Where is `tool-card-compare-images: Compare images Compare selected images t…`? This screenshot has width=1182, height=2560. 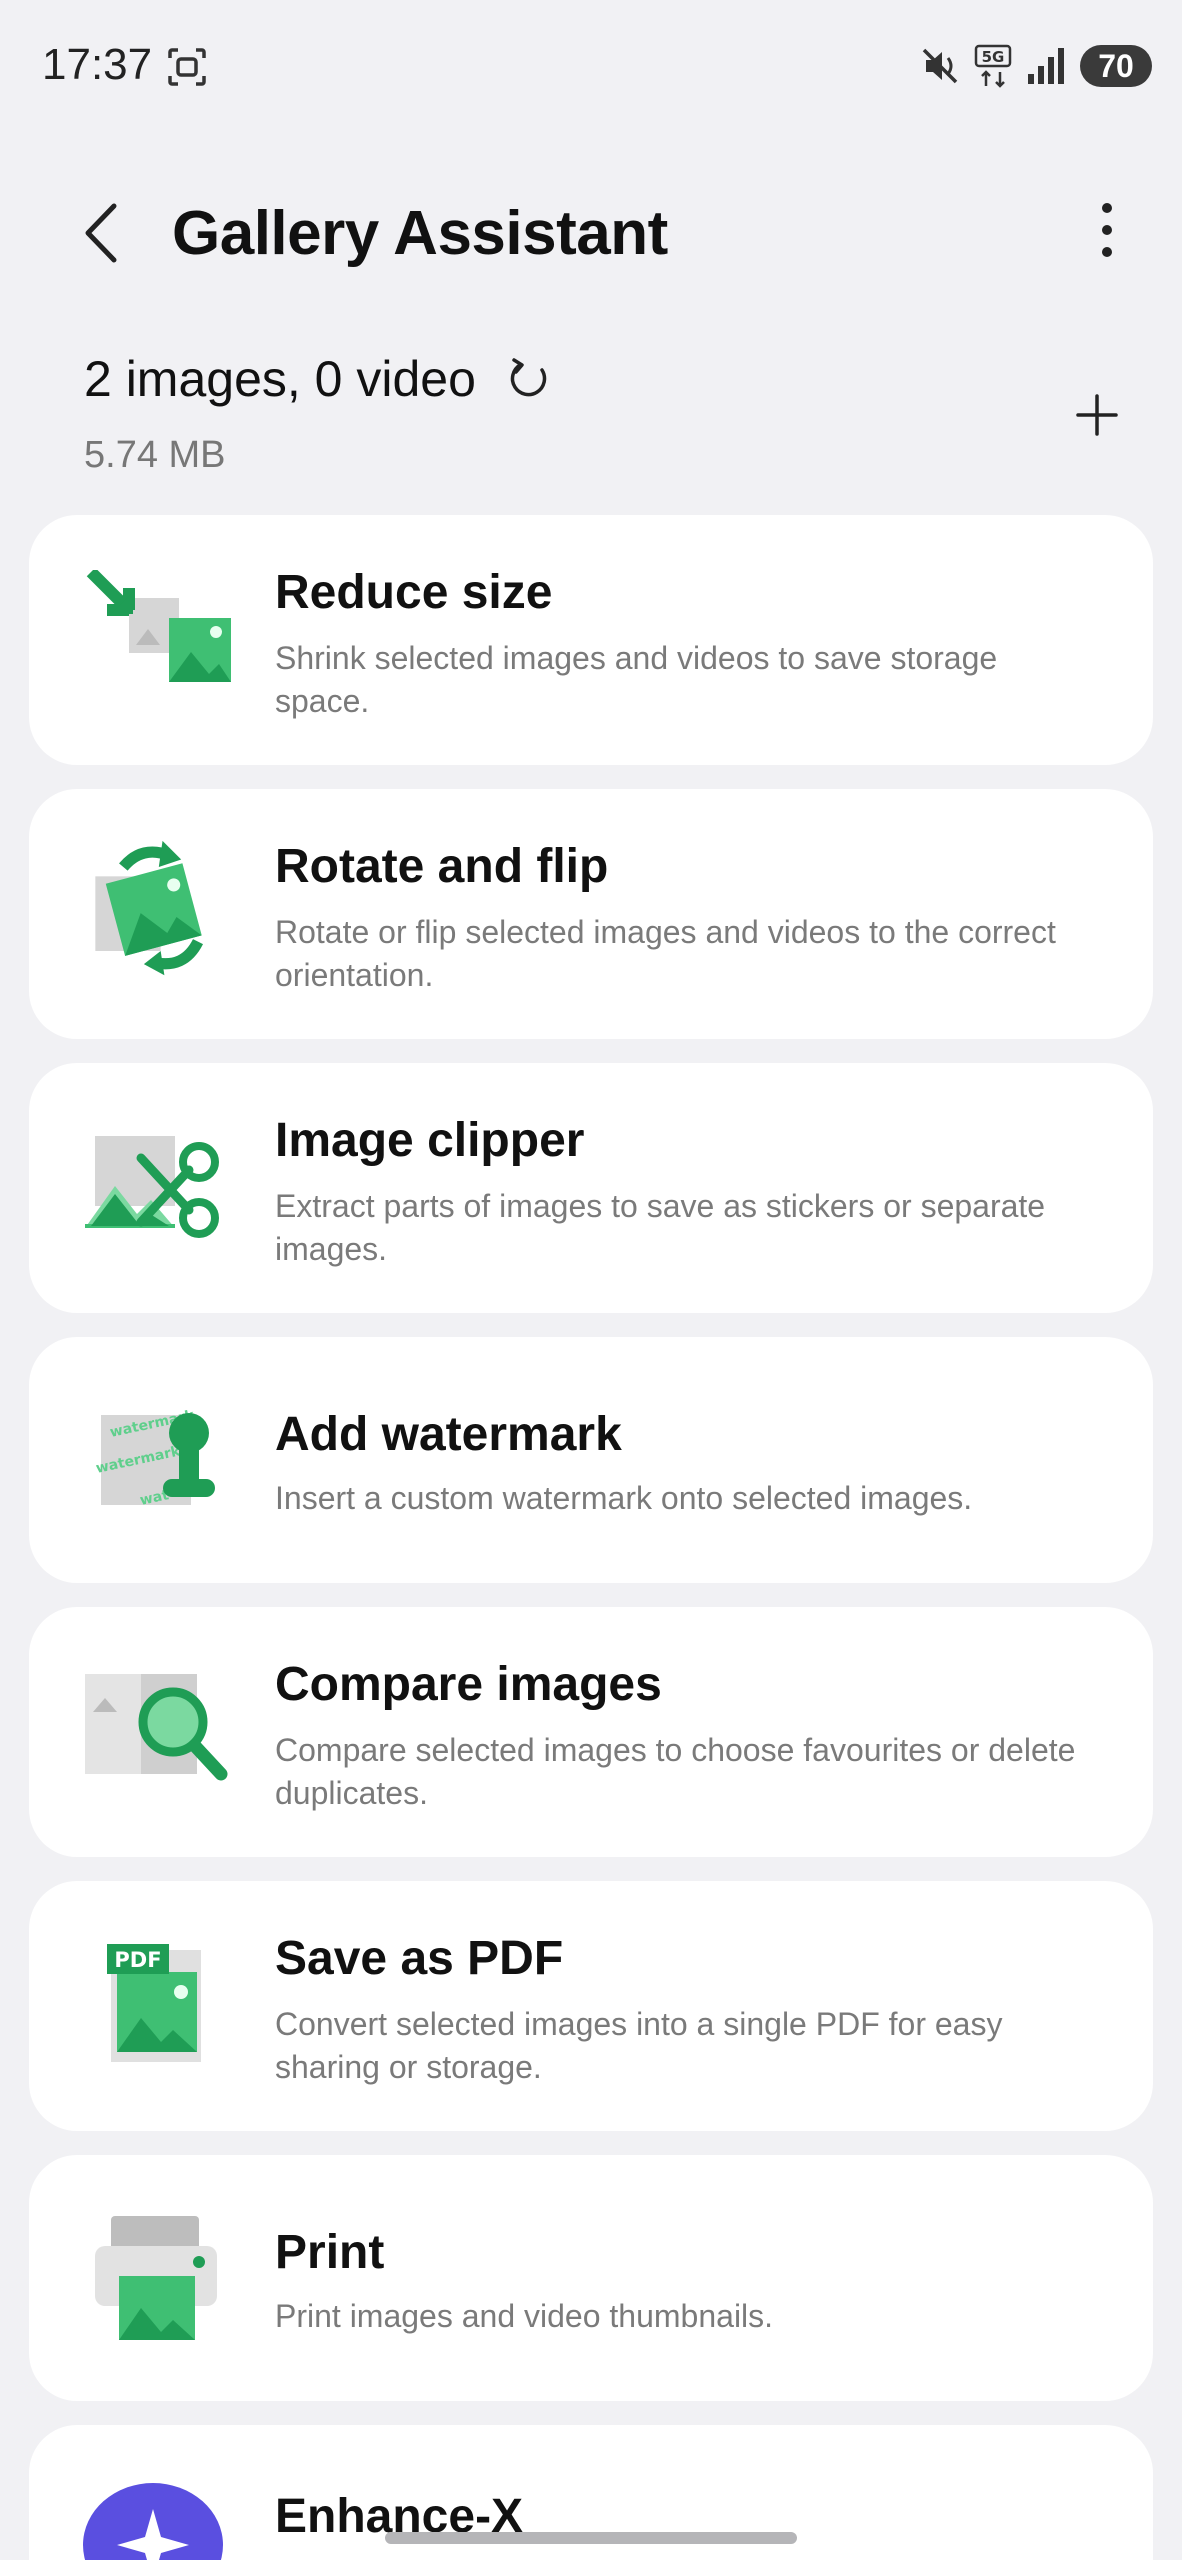 tool-card-compare-images: Compare images Compare selected images t… is located at coordinates (591, 1732).